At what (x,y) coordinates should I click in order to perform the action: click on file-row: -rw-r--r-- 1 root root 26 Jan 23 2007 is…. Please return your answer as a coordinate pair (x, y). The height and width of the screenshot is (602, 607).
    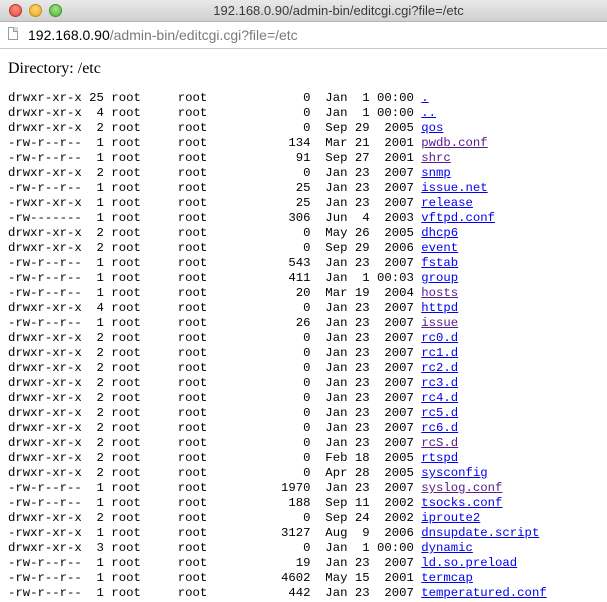
    Looking at the image, I should click on (307, 323).